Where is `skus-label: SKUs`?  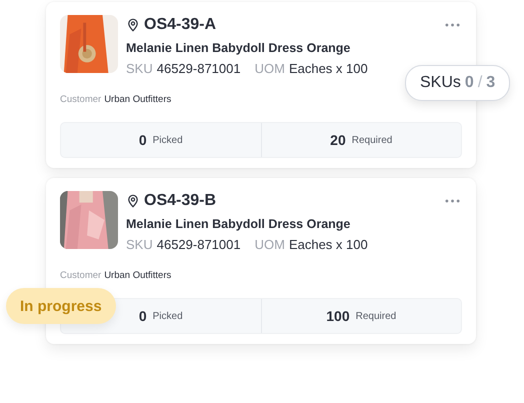 skus-label: SKUs is located at coordinates (440, 83).